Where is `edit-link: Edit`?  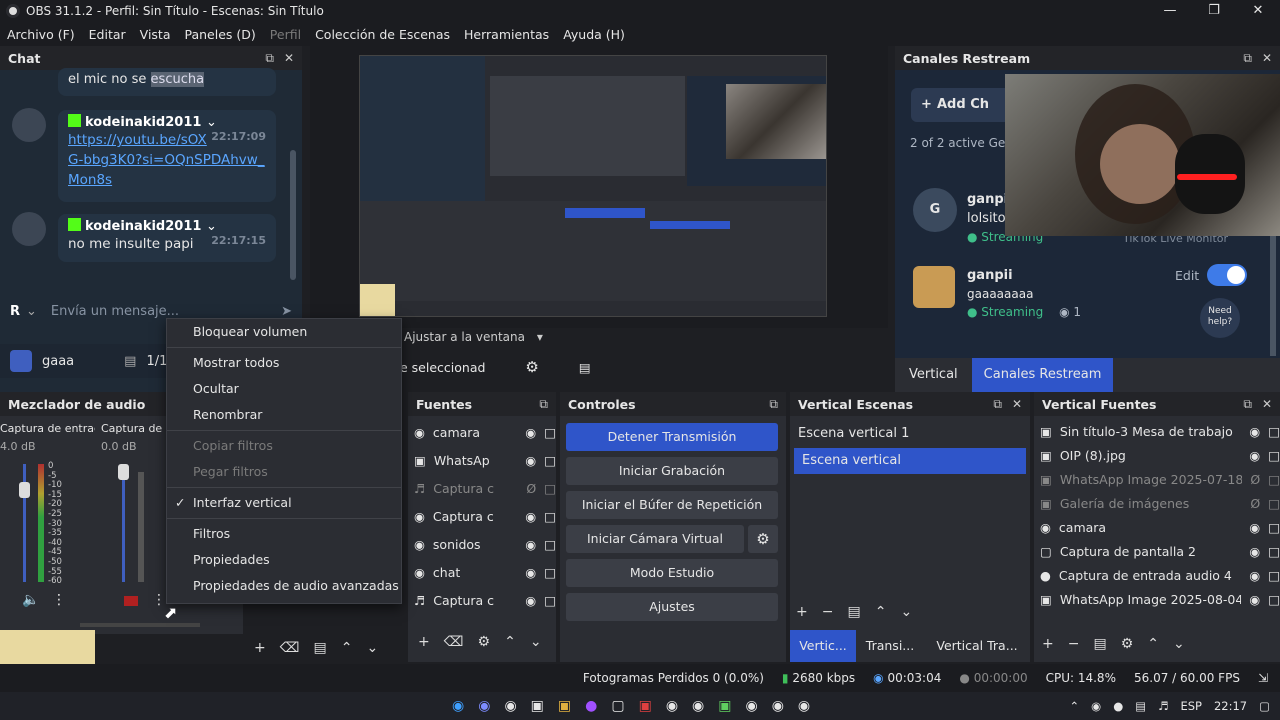 edit-link: Edit is located at coordinates (1187, 275).